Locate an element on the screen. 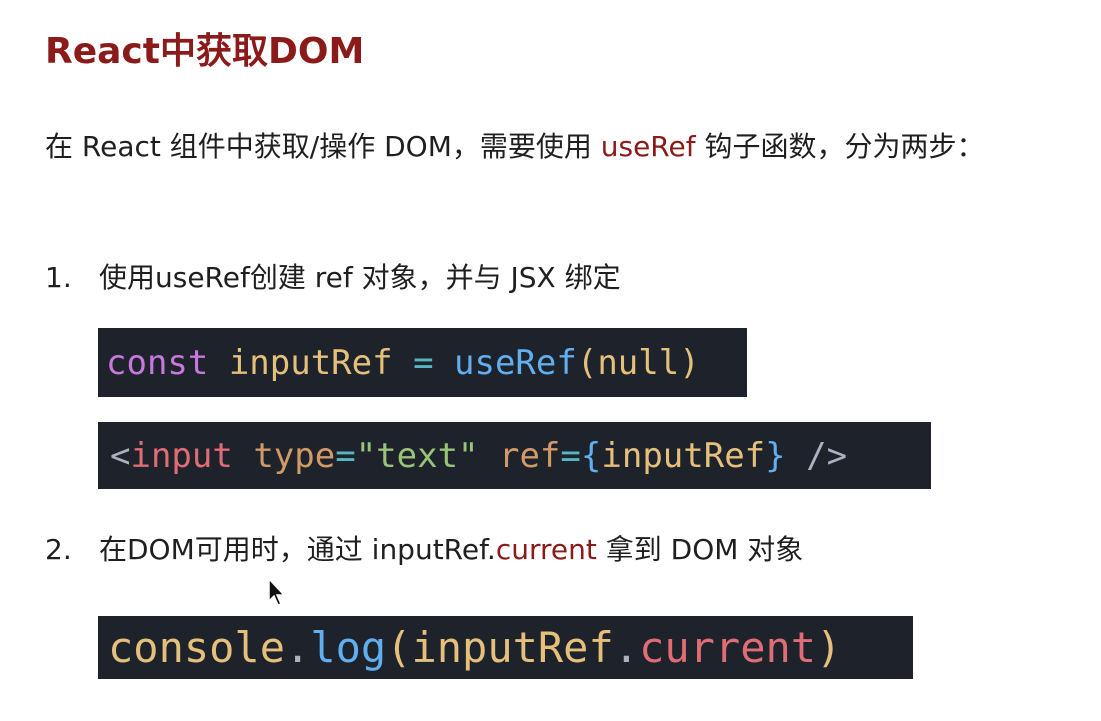 This screenshot has width=1101, height=721. step-2: 2. 在DOM可用时，通过 inputRef.current 拿到 DOM 对象 is located at coordinates (424, 548).